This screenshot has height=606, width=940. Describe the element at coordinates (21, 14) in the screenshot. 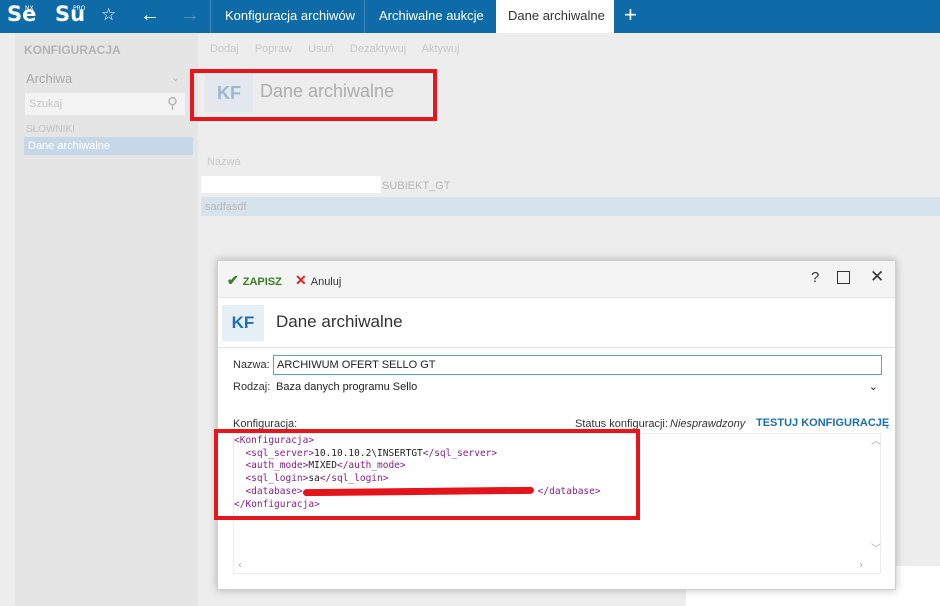

I see `sello-logo: Se NX` at that location.